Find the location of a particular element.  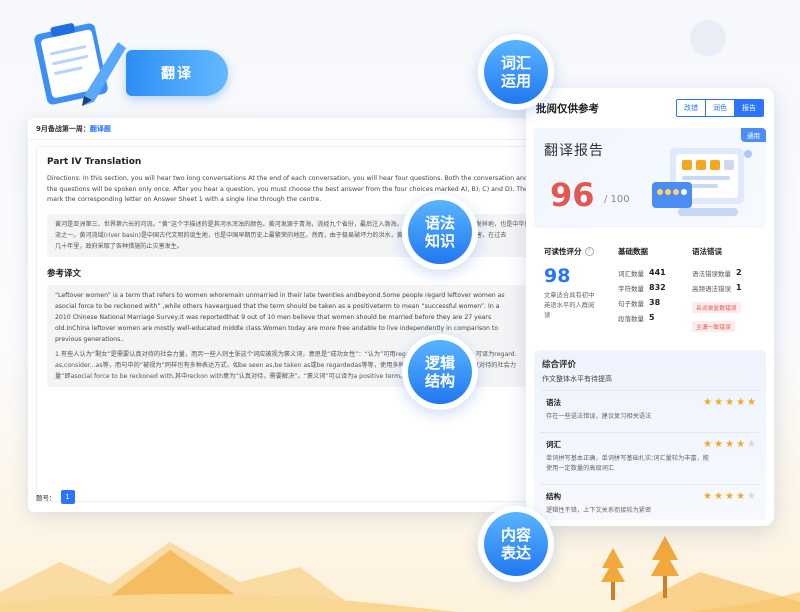

evaluation-desc-line: 逻辑性不错，上下文关系衔接较为紧密 is located at coordinates (599, 510).